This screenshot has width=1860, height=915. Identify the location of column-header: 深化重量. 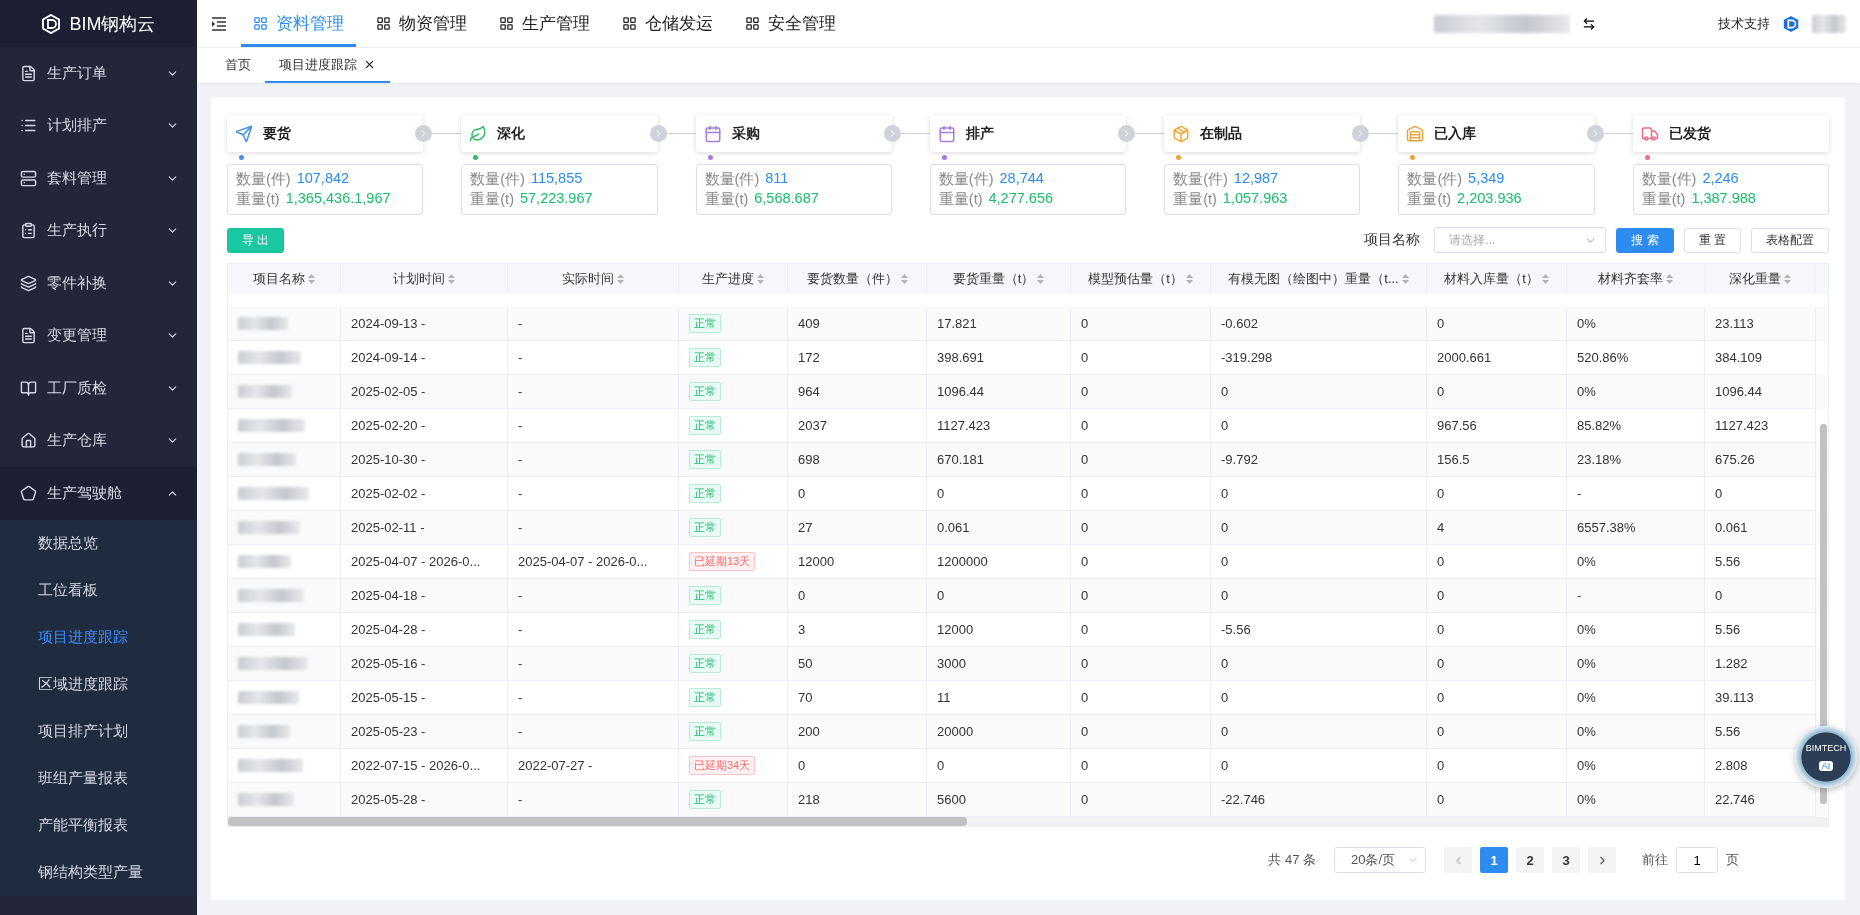
(1760, 279).